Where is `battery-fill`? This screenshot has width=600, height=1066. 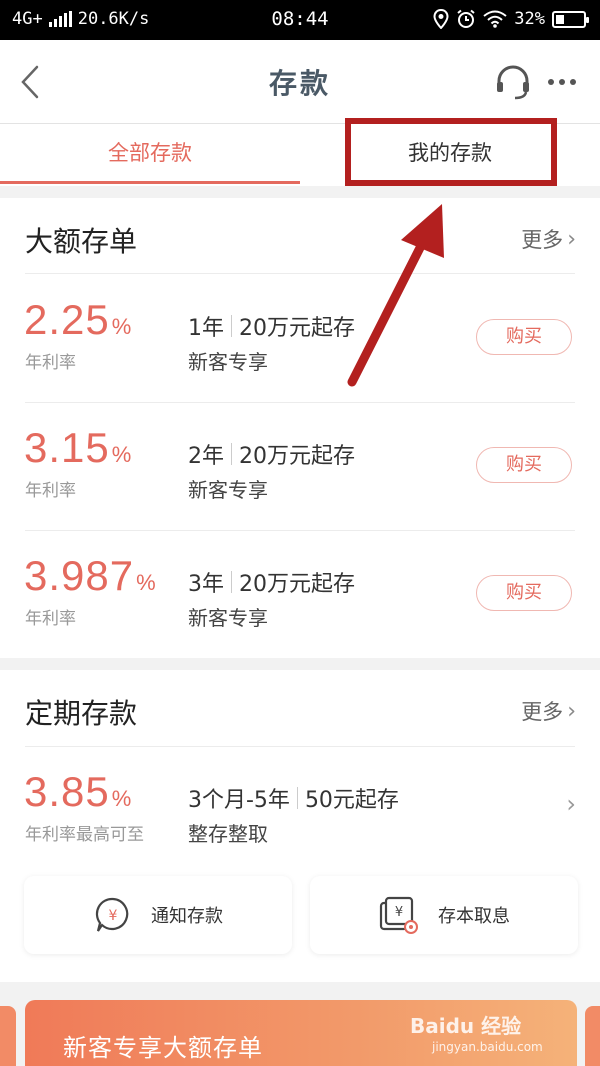
battery-fill is located at coordinates (560, 19).